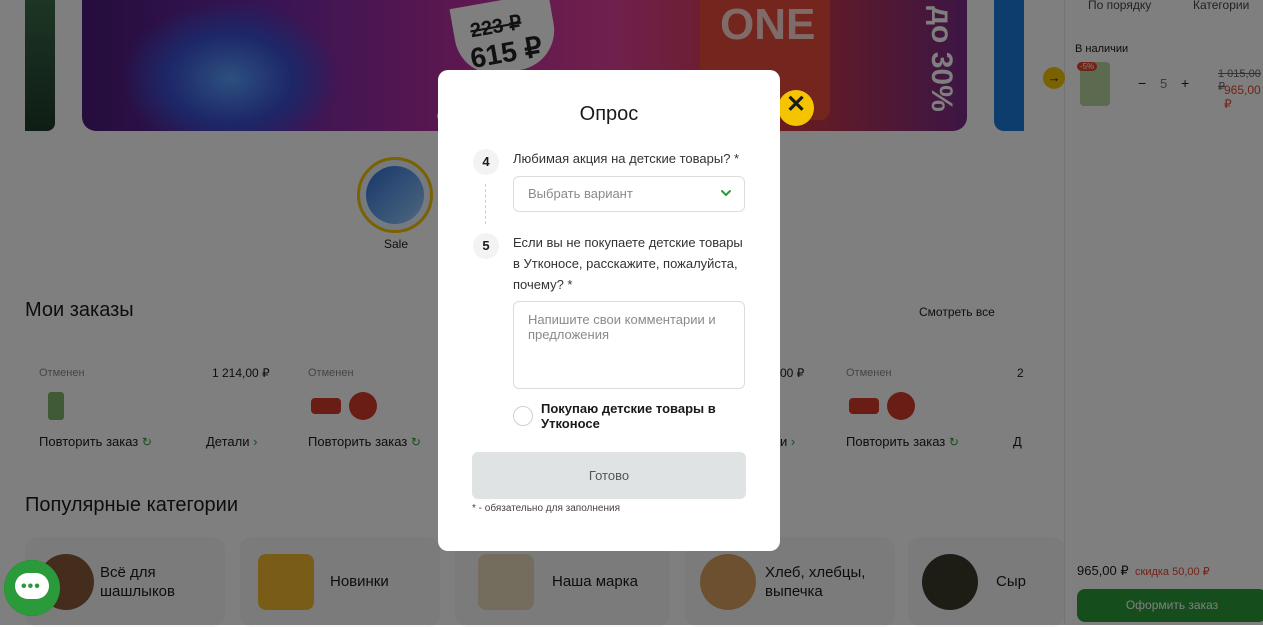 This screenshot has height=627, width=1263. Describe the element at coordinates (726, 193) in the screenshot. I see `chevron-down-icon` at that location.